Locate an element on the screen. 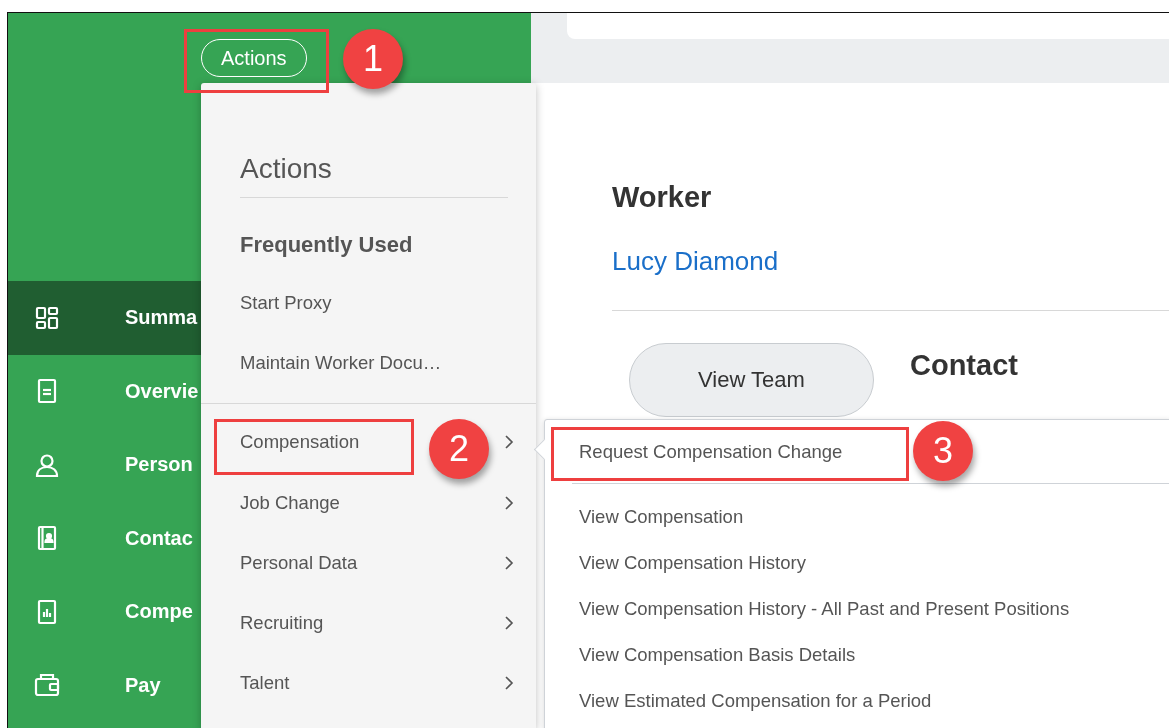 The height and width of the screenshot is (728, 1169). menu-title: Actions is located at coordinates (374, 175).